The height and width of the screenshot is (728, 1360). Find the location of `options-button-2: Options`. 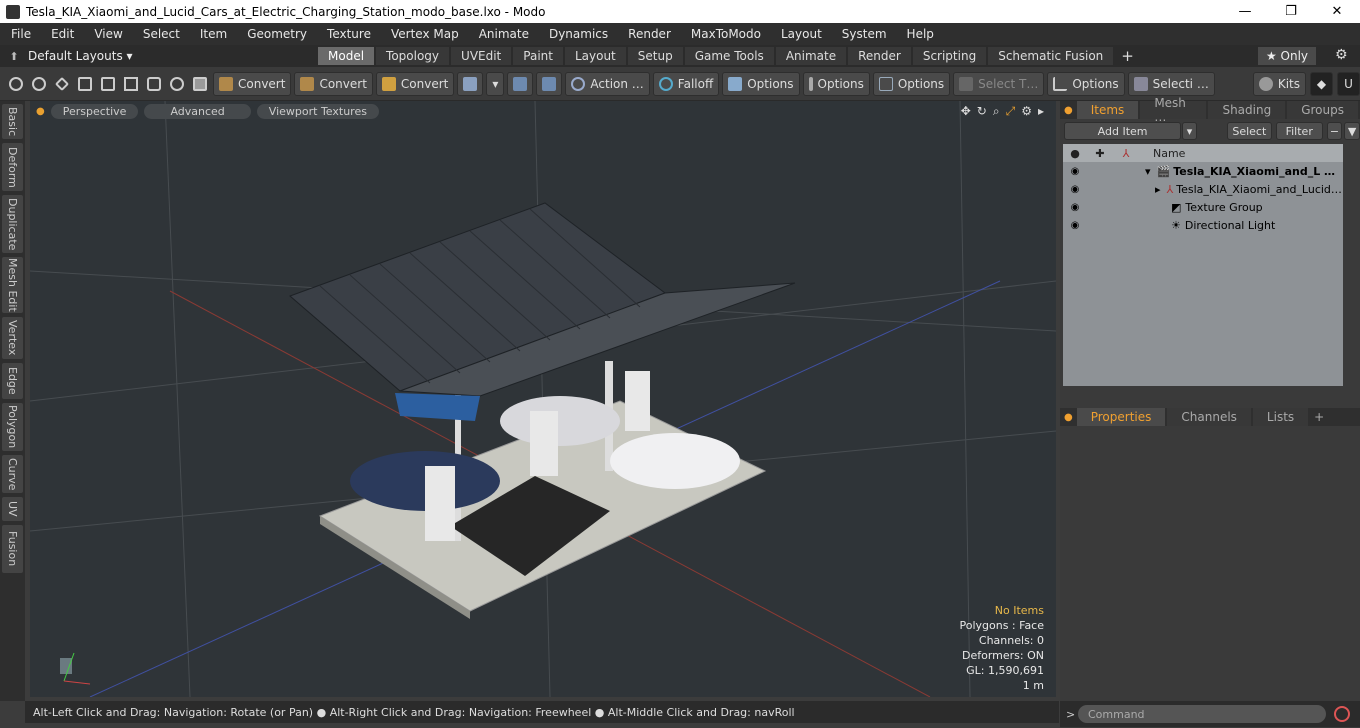

options-button-2: Options is located at coordinates (836, 83).